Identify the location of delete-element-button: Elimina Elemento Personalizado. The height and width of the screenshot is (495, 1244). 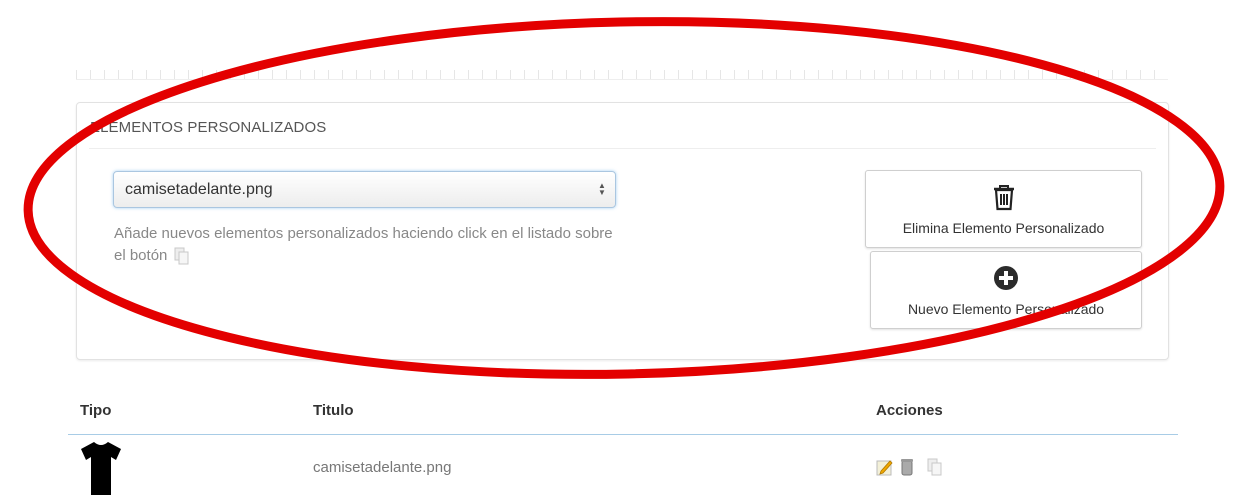
(1003, 209).